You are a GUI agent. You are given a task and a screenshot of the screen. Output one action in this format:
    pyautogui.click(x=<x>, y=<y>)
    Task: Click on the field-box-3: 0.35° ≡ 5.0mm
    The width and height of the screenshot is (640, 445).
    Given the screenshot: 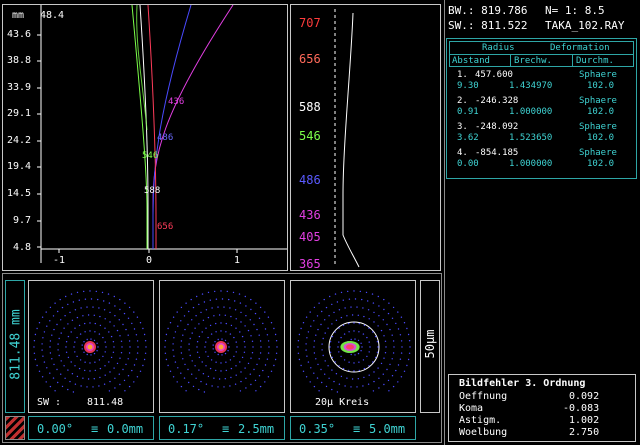 What is the action you would take?
    pyautogui.click(x=353, y=428)
    